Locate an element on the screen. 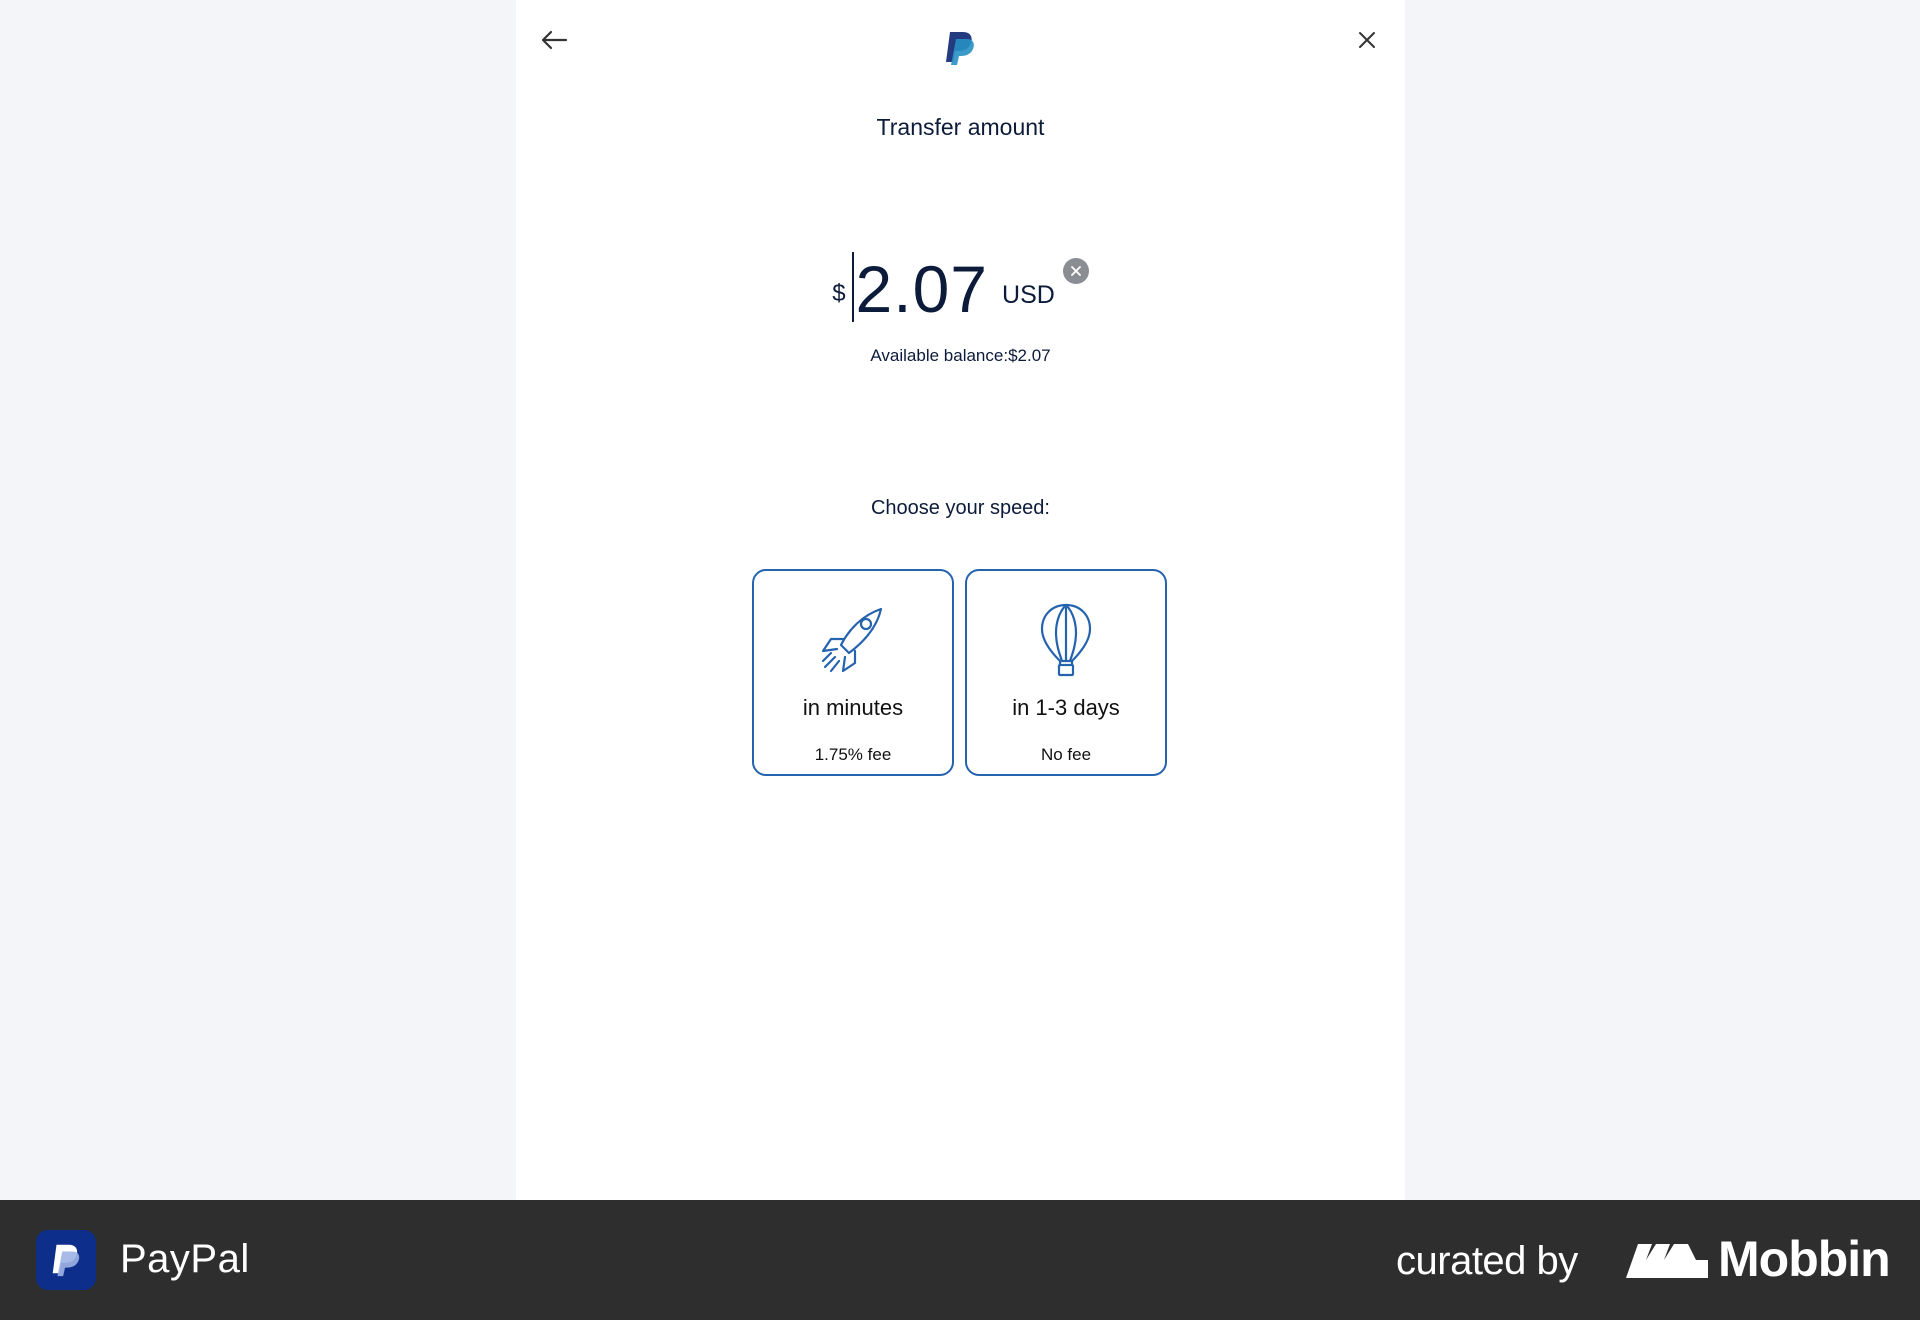  clear-amount-button is located at coordinates (1075, 271).